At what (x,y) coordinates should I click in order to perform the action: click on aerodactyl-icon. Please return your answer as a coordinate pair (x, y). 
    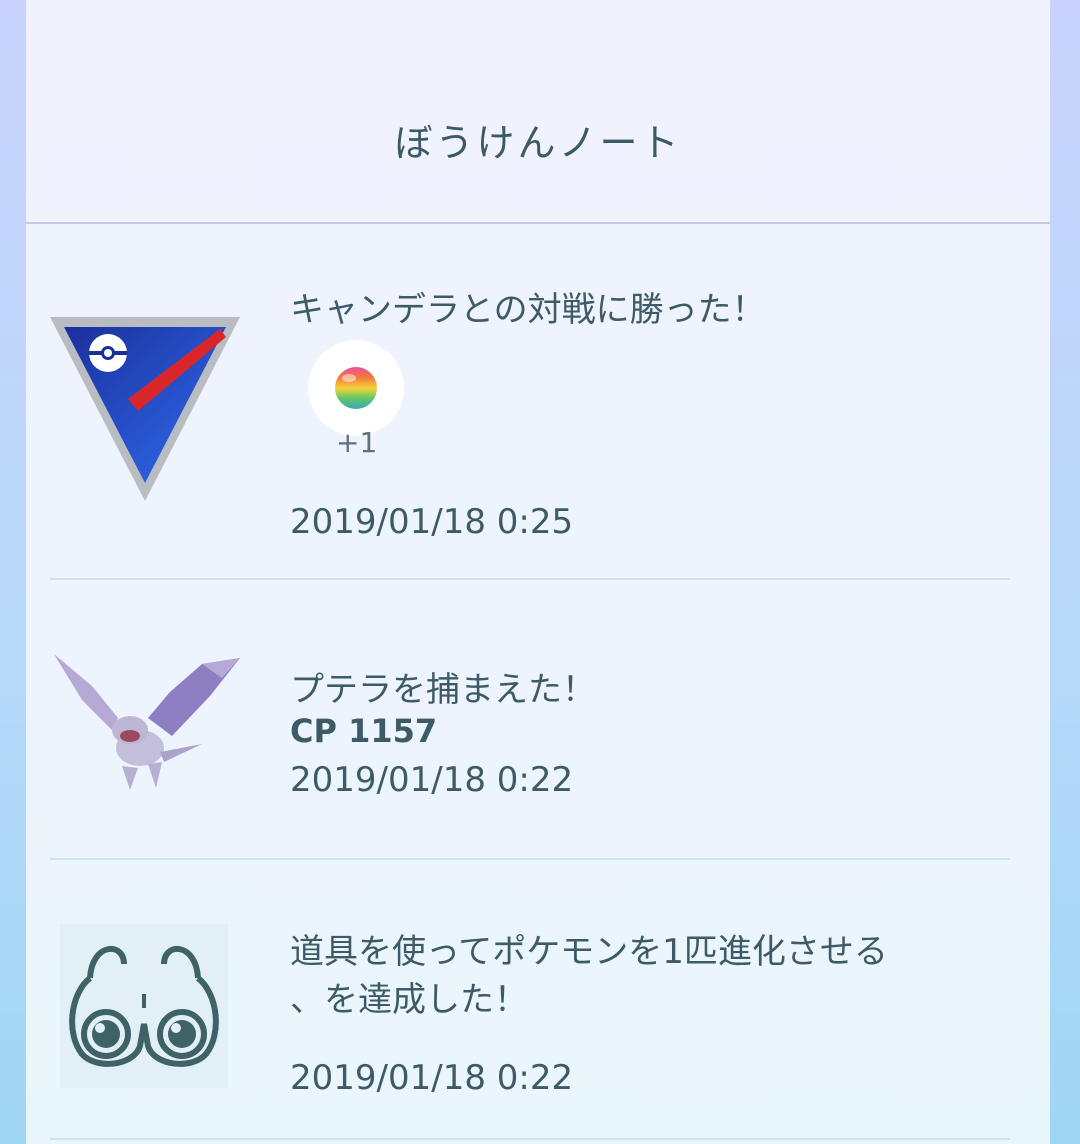
    Looking at the image, I should click on (147, 724).